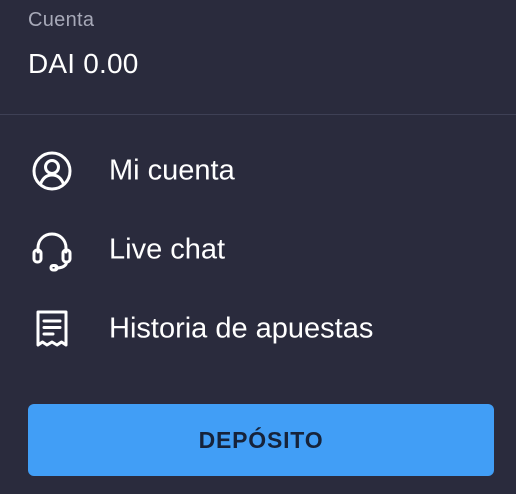 This screenshot has width=516, height=494. I want to click on receipt-icon, so click(52, 329).